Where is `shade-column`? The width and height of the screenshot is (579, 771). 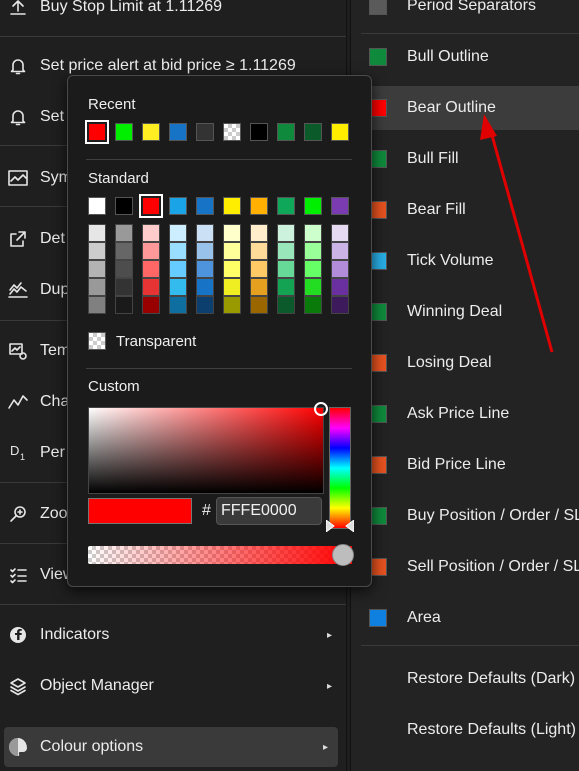 shade-column is located at coordinates (205, 269).